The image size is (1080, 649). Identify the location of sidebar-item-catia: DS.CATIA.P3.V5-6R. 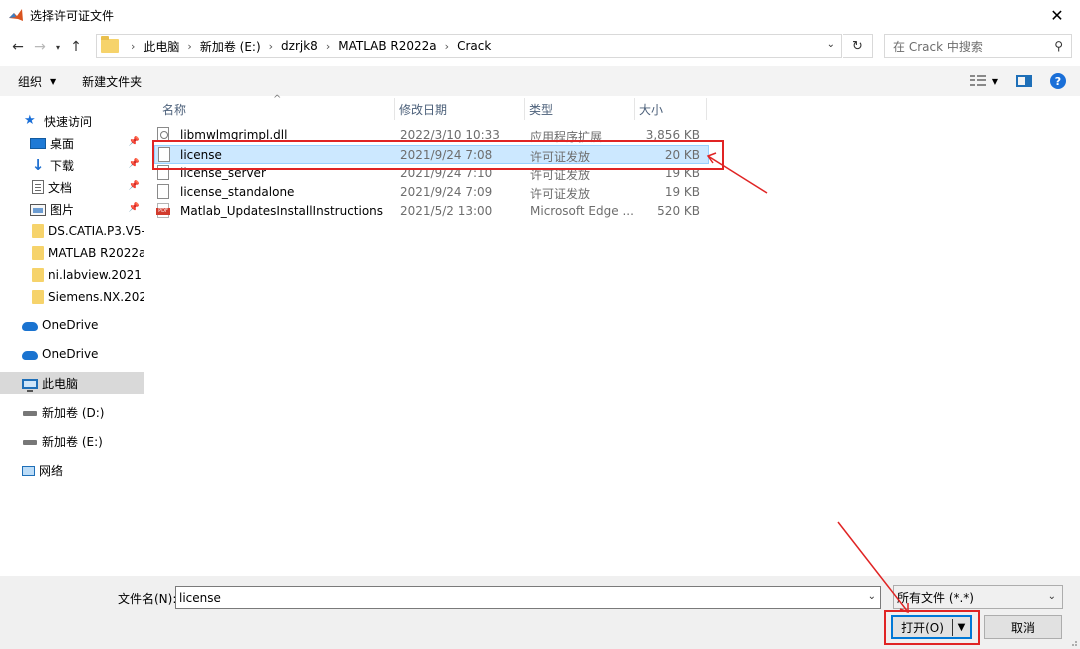
(72, 231).